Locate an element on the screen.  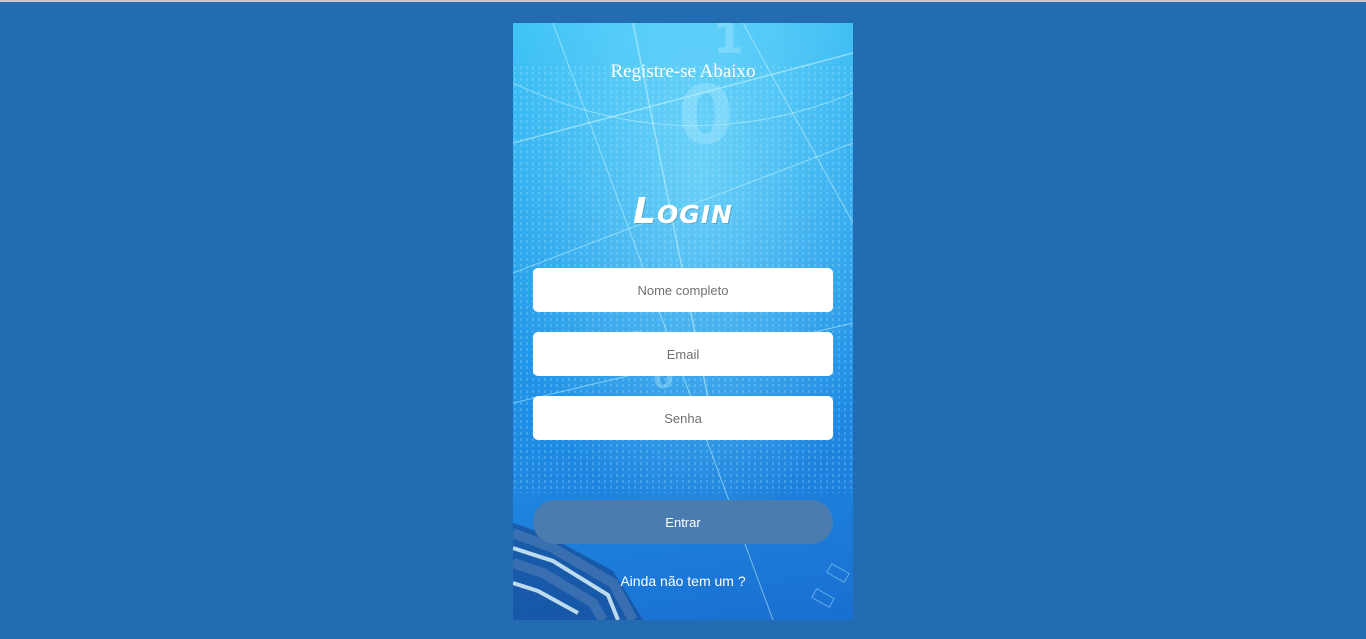
email-input is located at coordinates (683, 354).